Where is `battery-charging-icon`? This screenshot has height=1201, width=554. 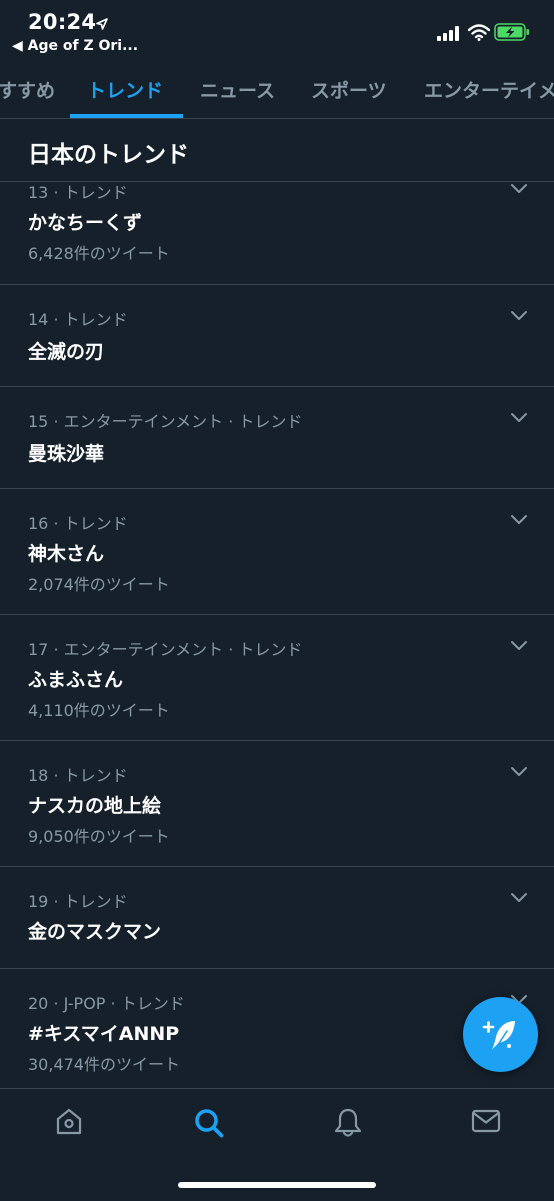
battery-charging-icon is located at coordinates (512, 34).